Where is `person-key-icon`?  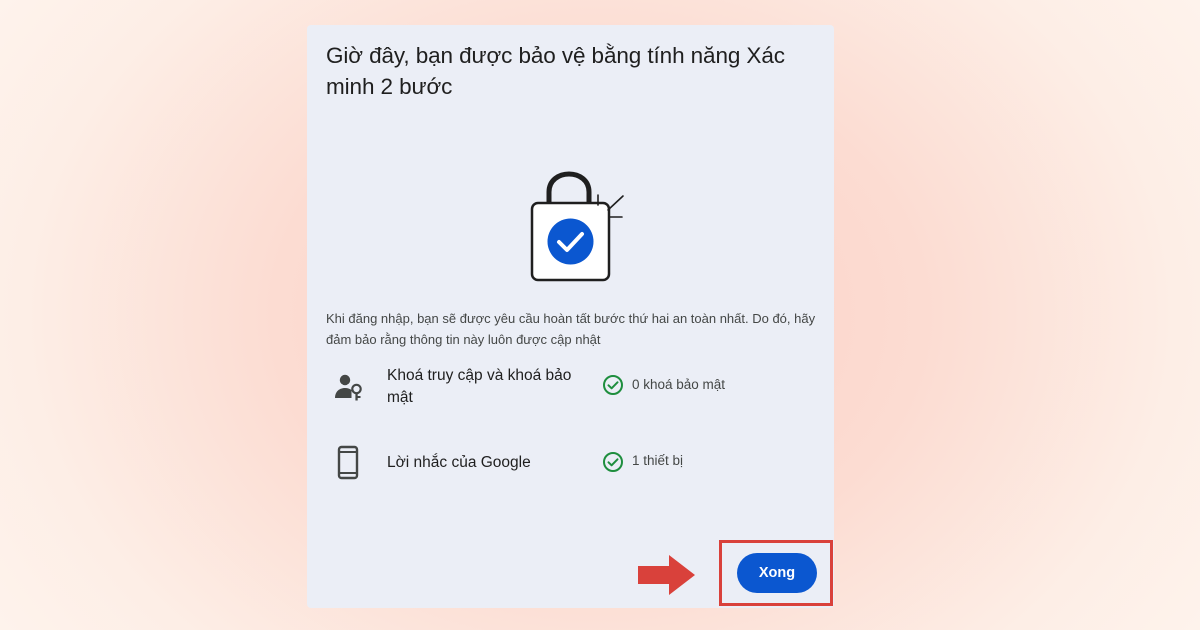 person-key-icon is located at coordinates (349, 390).